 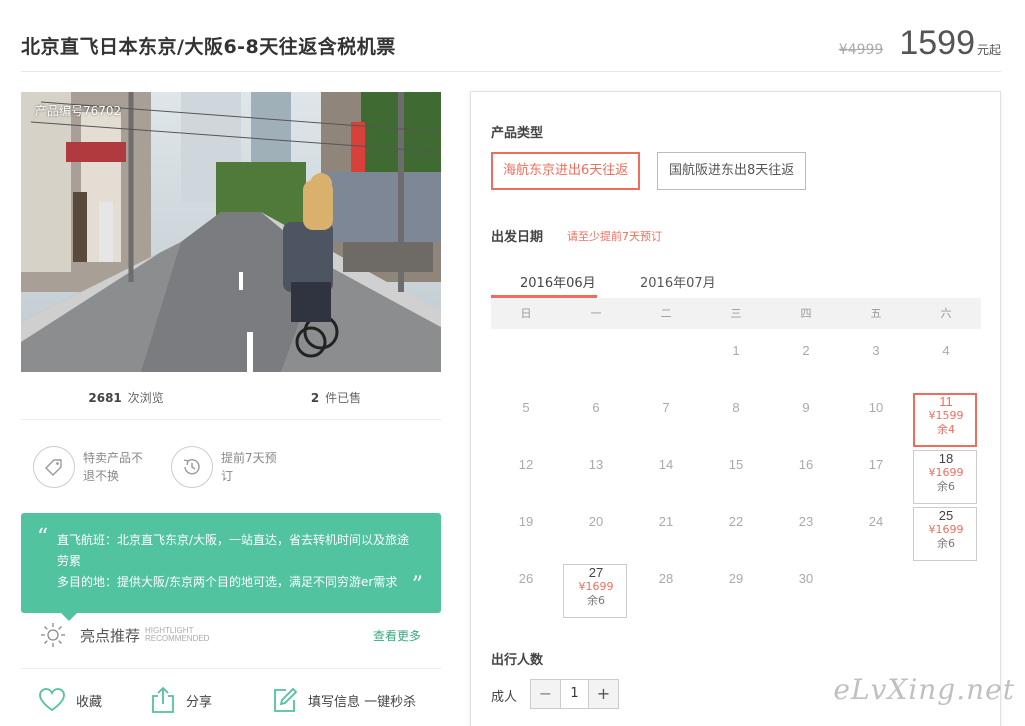 I want to click on day-price: ¥1599, so click(x=946, y=415).